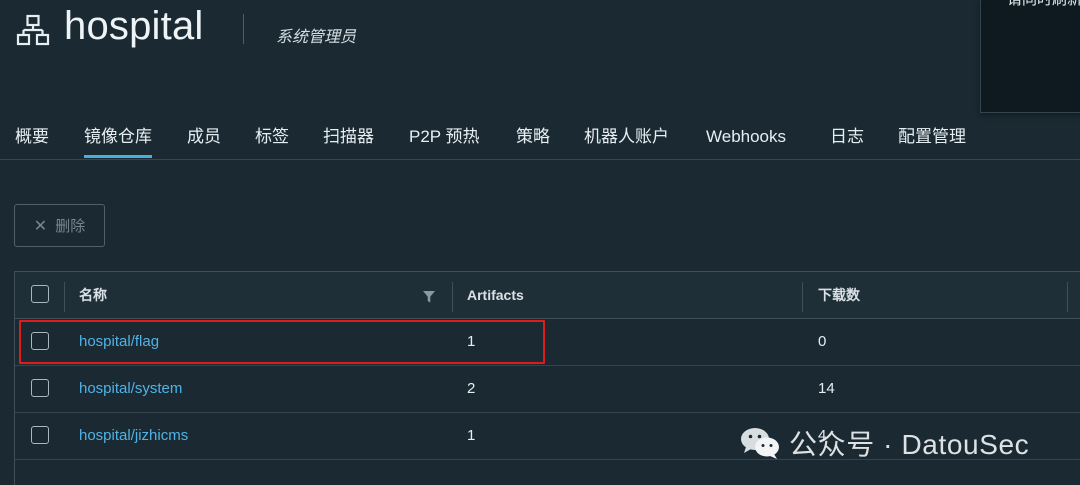 This screenshot has width=1080, height=485. What do you see at coordinates (626, 141) in the screenshot?
I see `tab-robot-accounts: 机器人账户` at bounding box center [626, 141].